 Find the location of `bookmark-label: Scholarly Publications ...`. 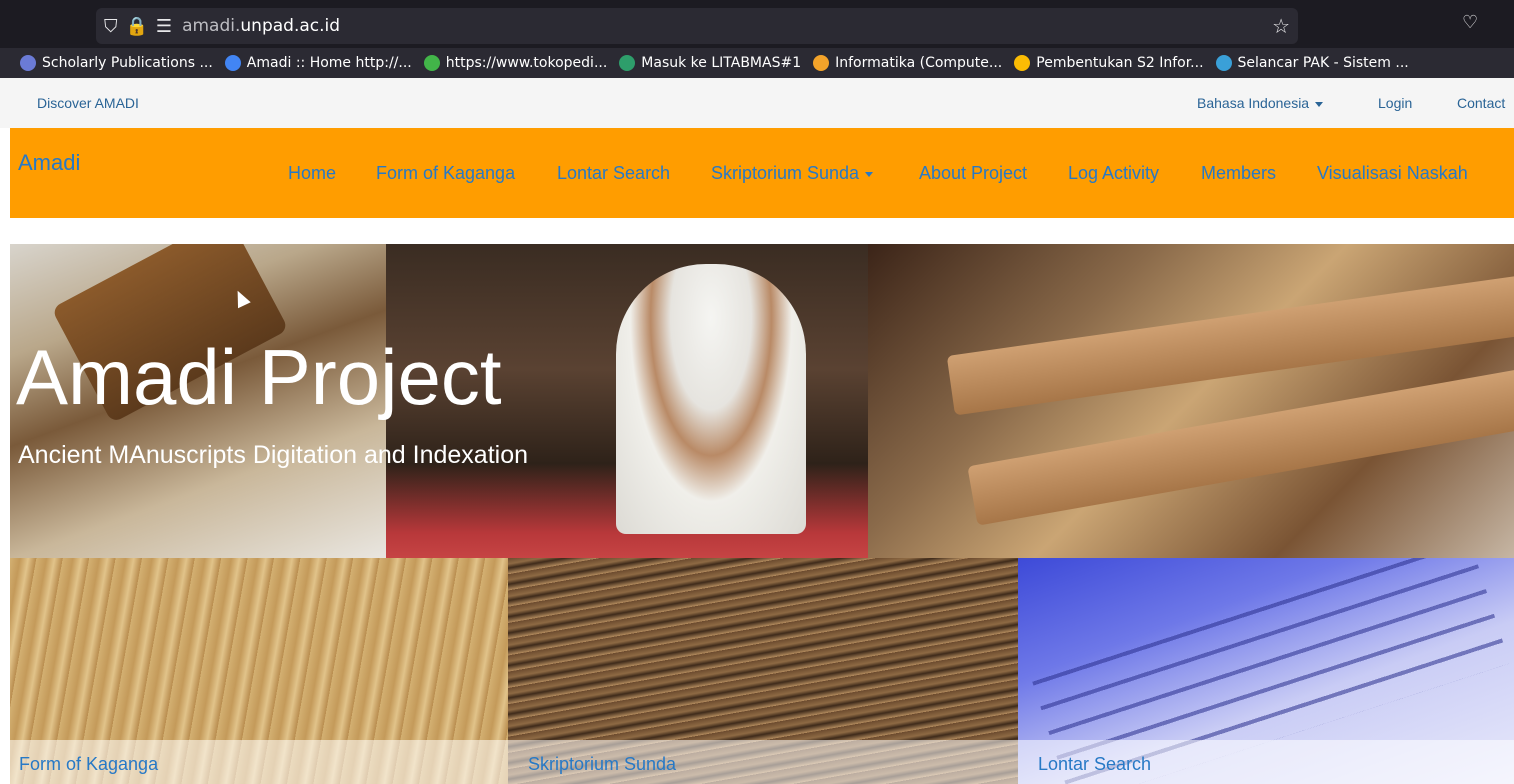

bookmark-label: Scholarly Publications ... is located at coordinates (127, 63).